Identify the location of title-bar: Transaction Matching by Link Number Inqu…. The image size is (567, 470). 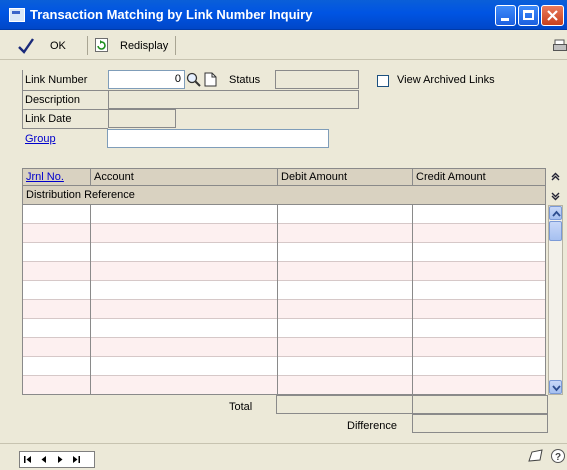
(283, 15).